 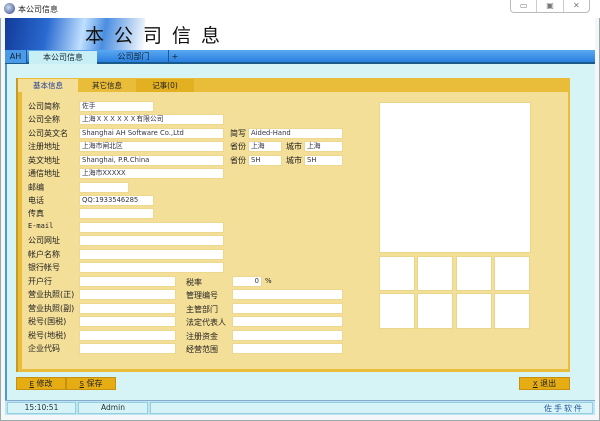 What do you see at coordinates (238, 133) in the screenshot?
I see `label-abbr: 简写` at bounding box center [238, 133].